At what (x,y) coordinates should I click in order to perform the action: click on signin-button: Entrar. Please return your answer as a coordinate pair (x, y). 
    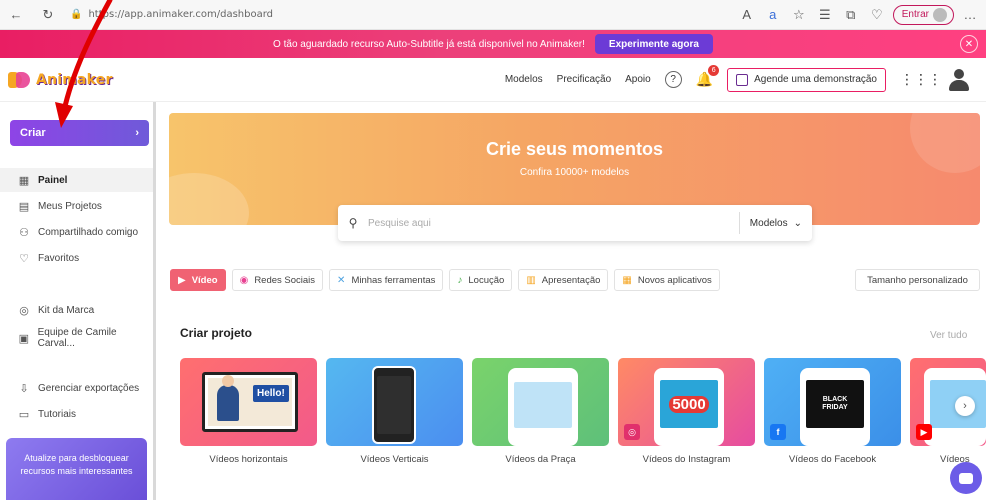
    Looking at the image, I should click on (923, 14).